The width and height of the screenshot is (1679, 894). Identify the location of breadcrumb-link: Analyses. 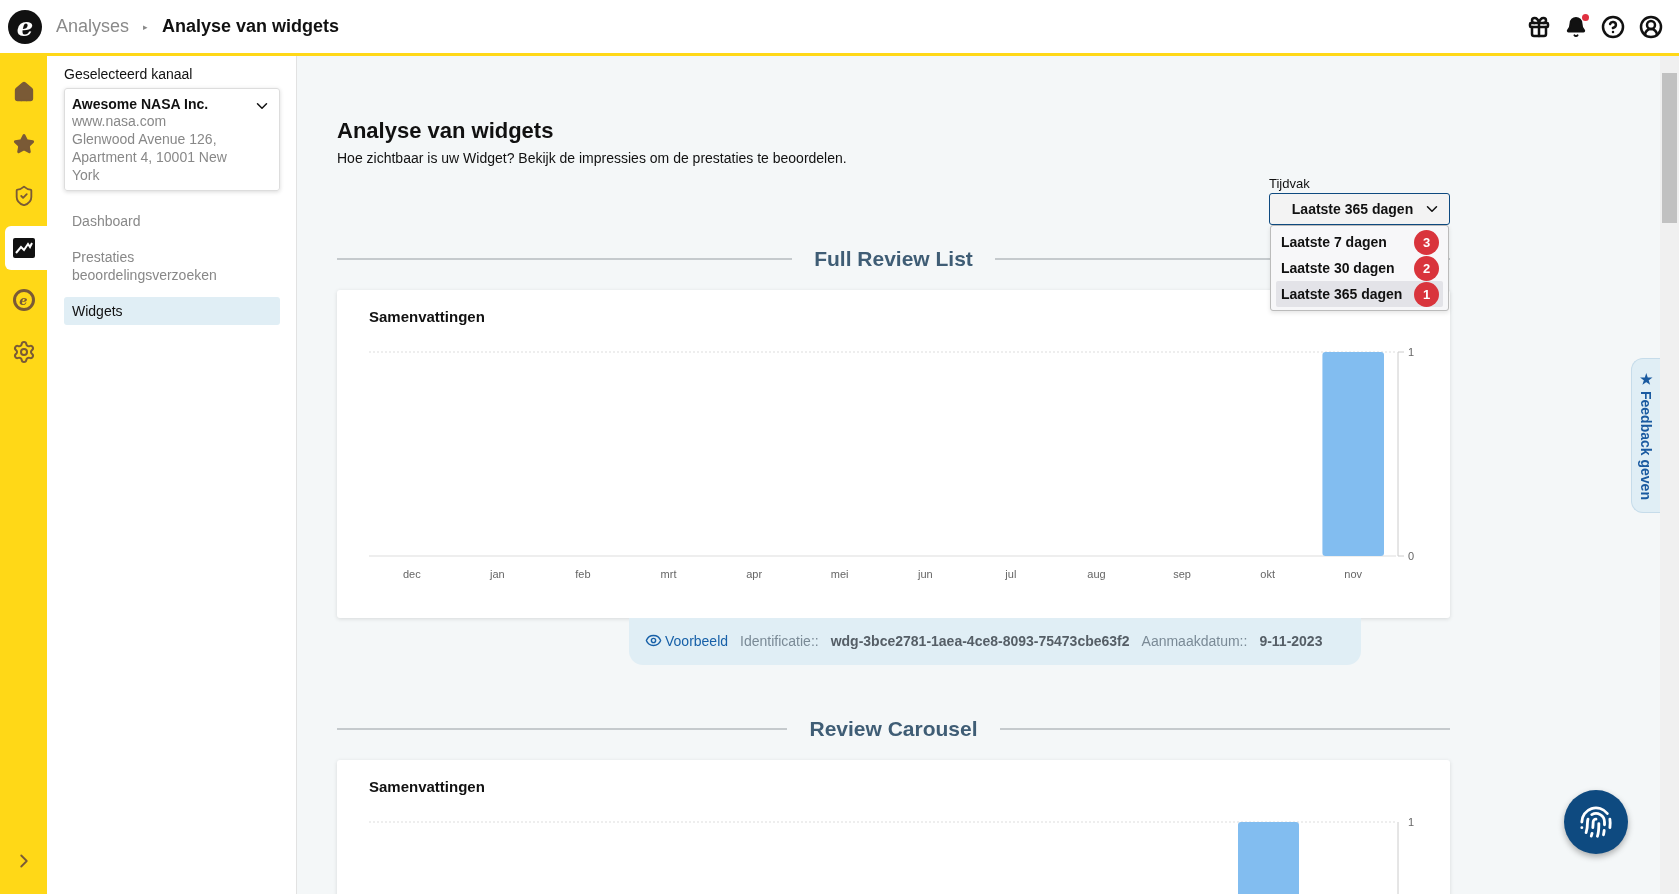
(93, 26).